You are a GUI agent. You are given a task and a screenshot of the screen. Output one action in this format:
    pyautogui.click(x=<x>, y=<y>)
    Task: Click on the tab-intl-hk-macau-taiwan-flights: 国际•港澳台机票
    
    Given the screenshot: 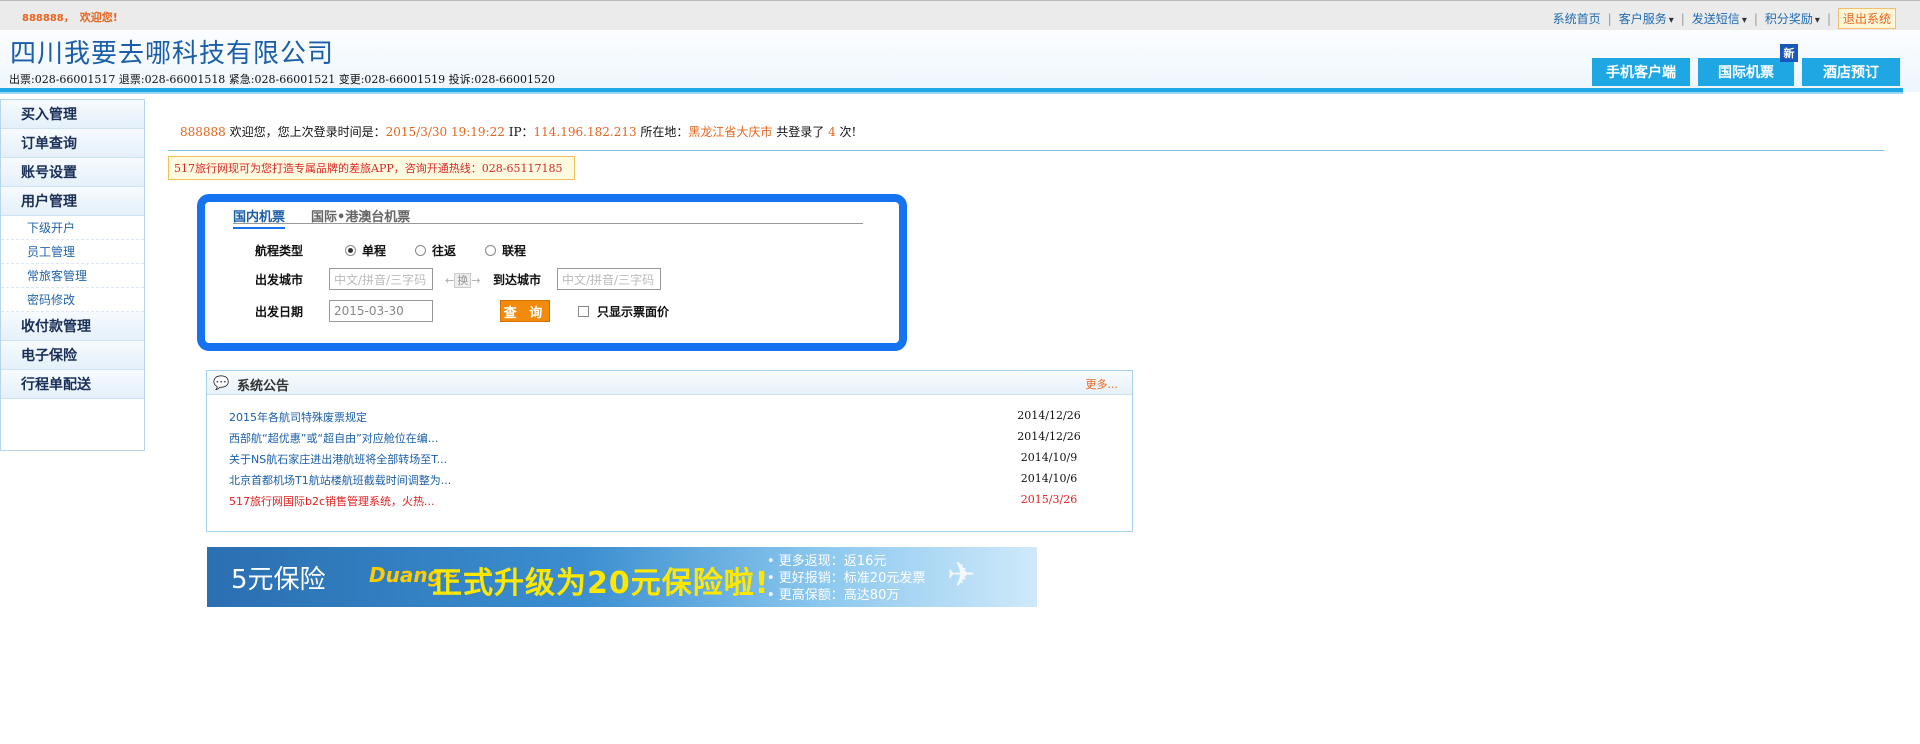 What is the action you would take?
    pyautogui.click(x=360, y=215)
    